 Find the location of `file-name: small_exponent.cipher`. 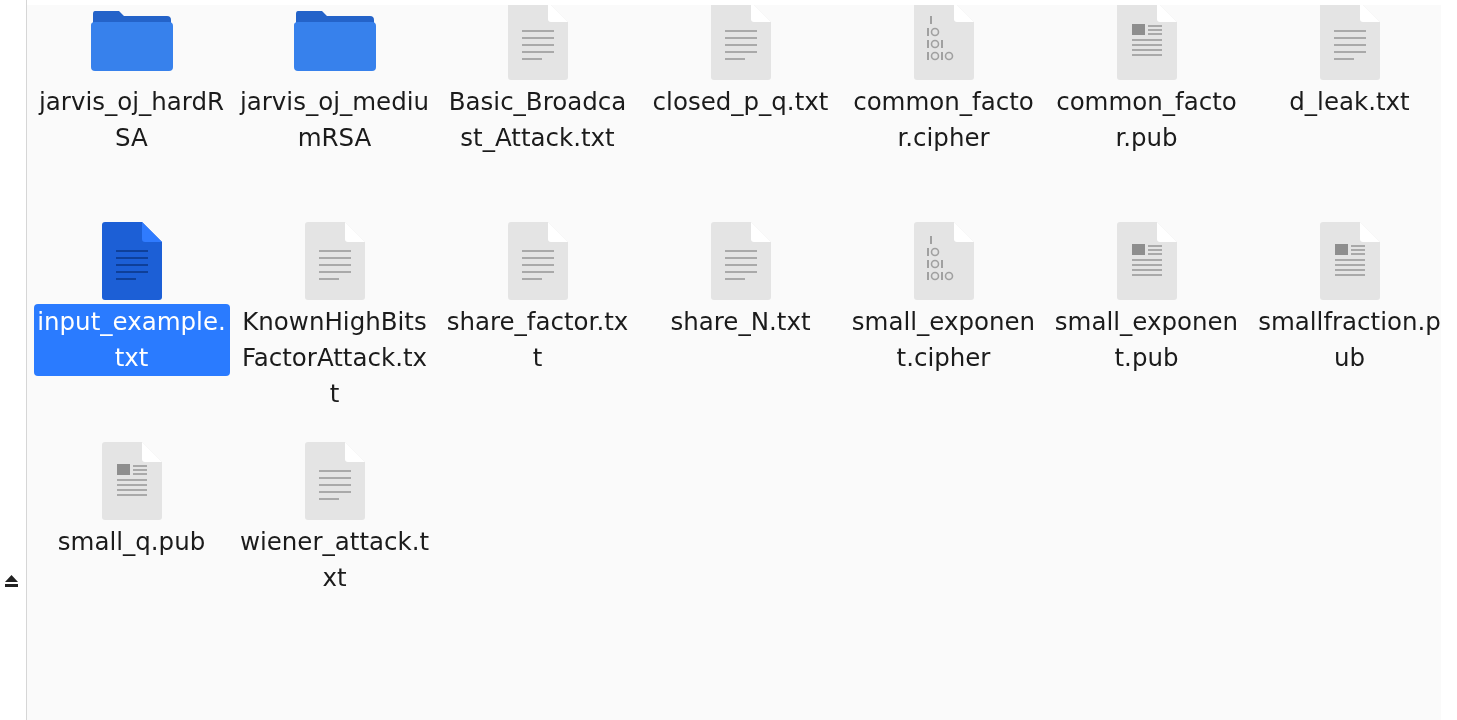

file-name: small_exponent.cipher is located at coordinates (943, 340).